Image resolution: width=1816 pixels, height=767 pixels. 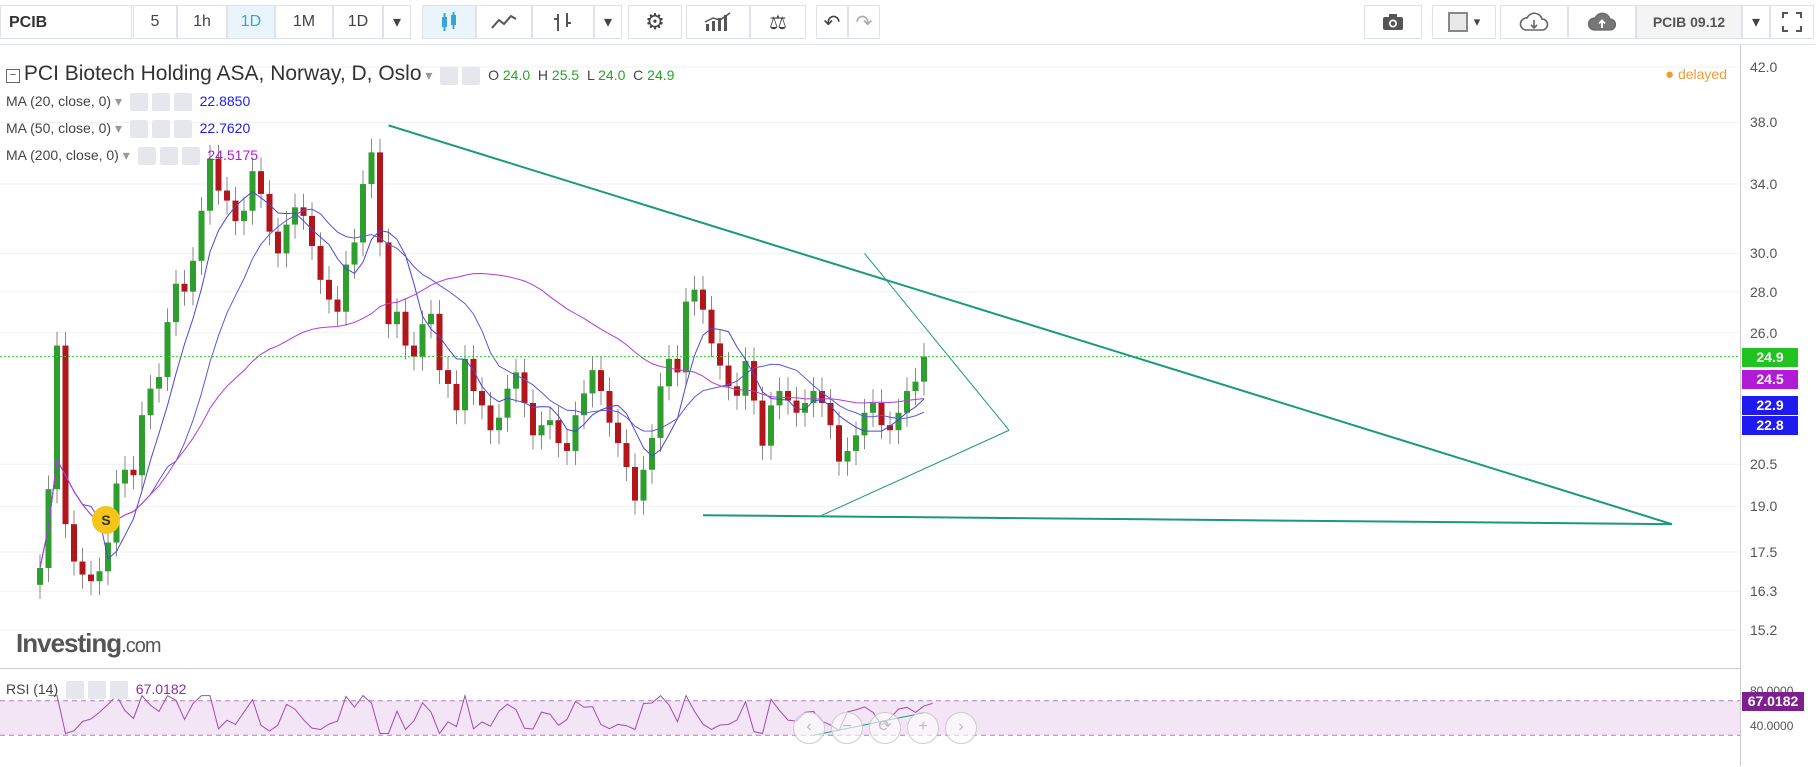 I want to click on cloud-upload-icon, so click(x=1602, y=22).